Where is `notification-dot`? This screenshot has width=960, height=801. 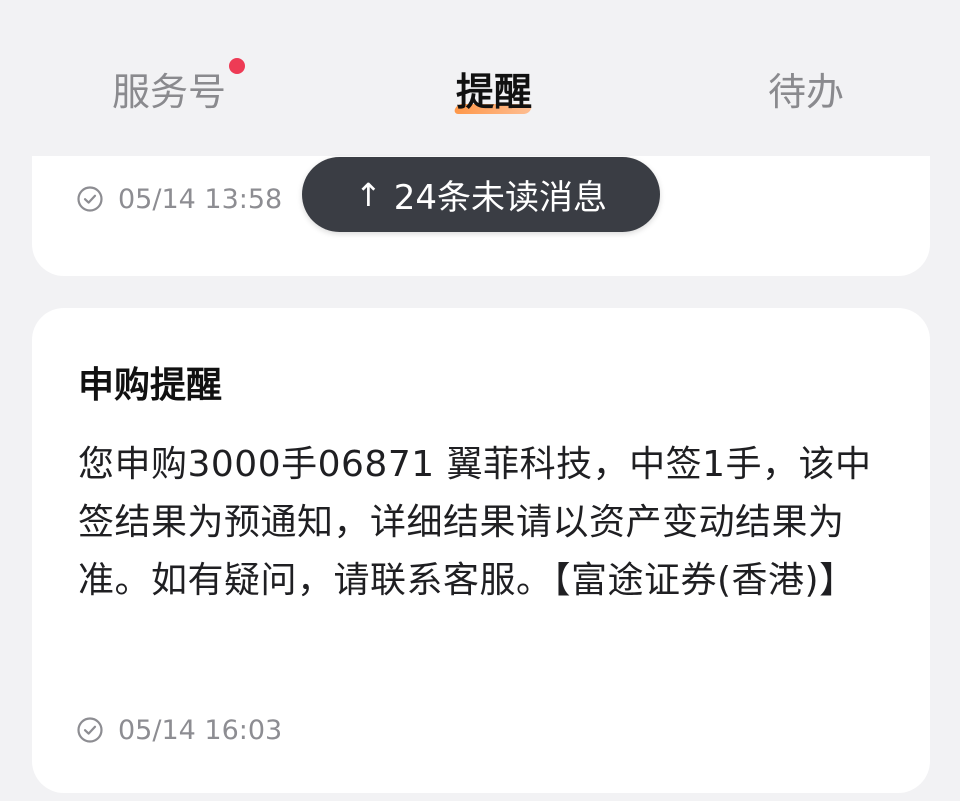
notification-dot is located at coordinates (237, 66).